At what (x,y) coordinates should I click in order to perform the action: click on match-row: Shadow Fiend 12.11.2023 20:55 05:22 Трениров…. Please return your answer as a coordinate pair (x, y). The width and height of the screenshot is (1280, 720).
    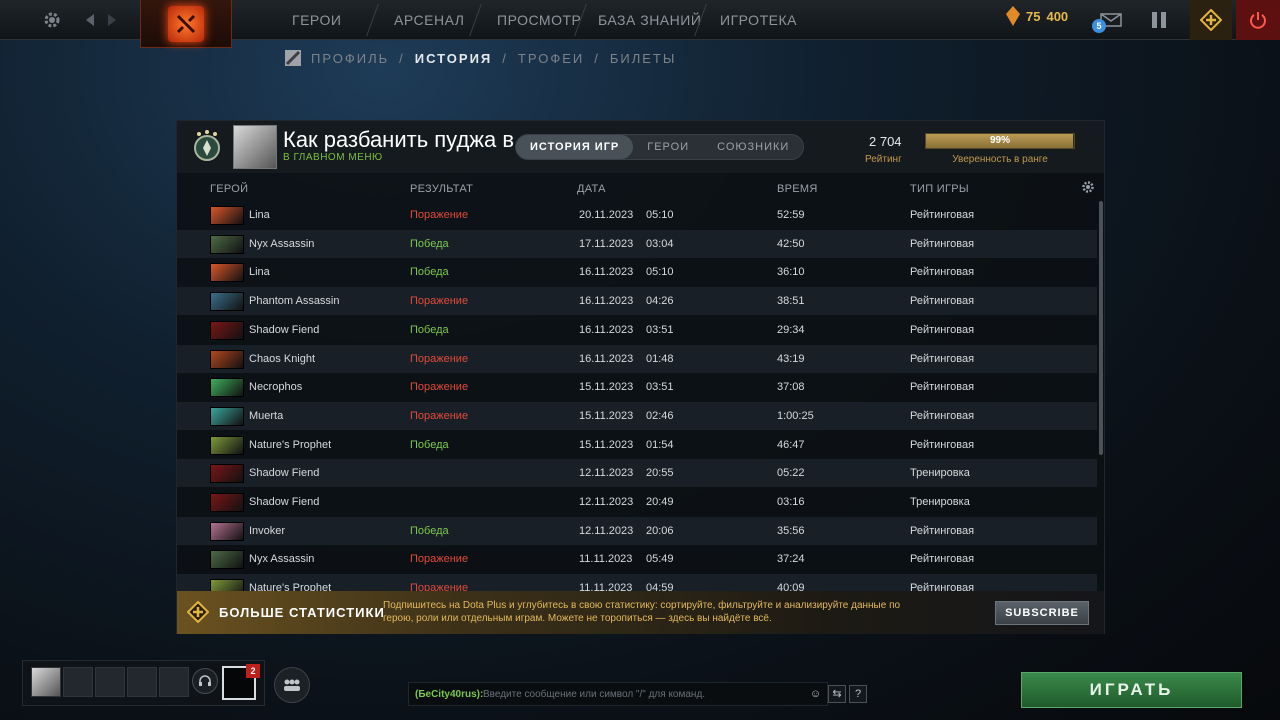
    Looking at the image, I should click on (637, 473).